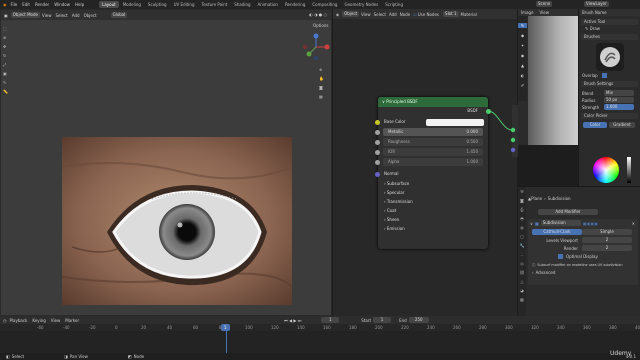  Describe the element at coordinates (522, 200) in the screenshot. I see `render-tab-icon: ◙` at that location.